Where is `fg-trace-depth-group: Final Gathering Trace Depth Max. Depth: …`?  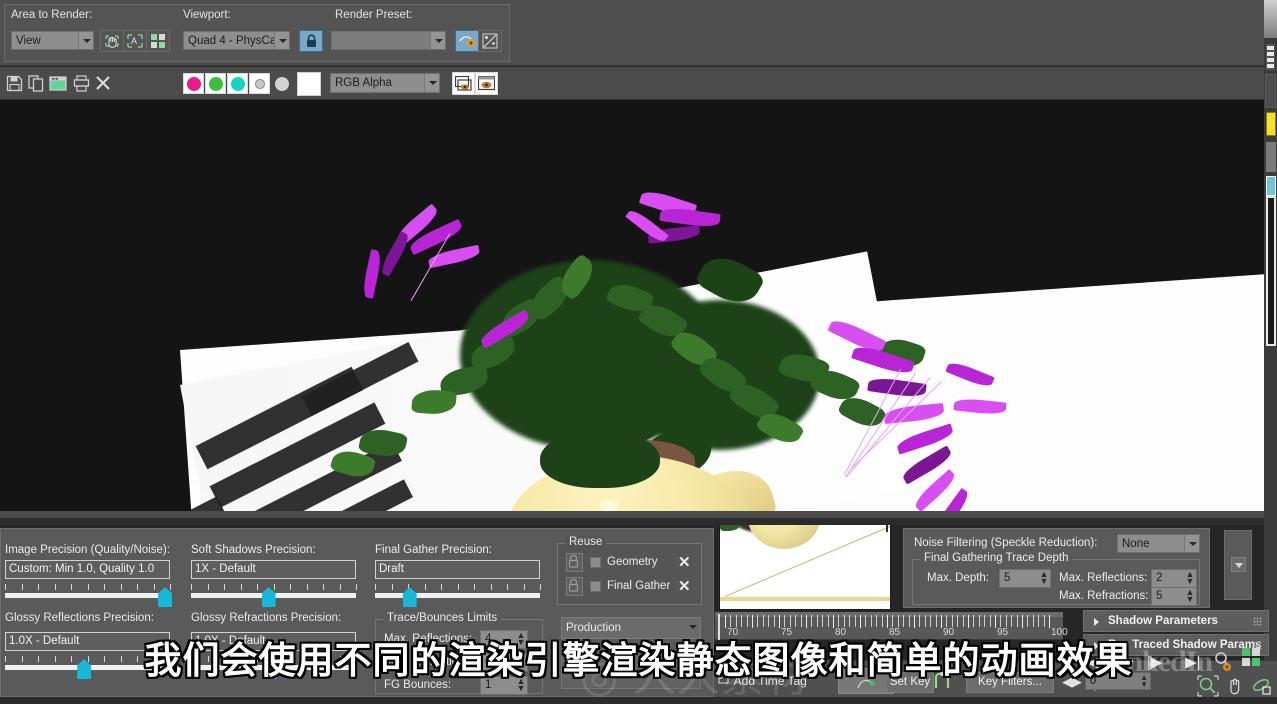 fg-trace-depth-group: Final Gathering Trace Depth Max. Depth: … is located at coordinates (1056, 579).